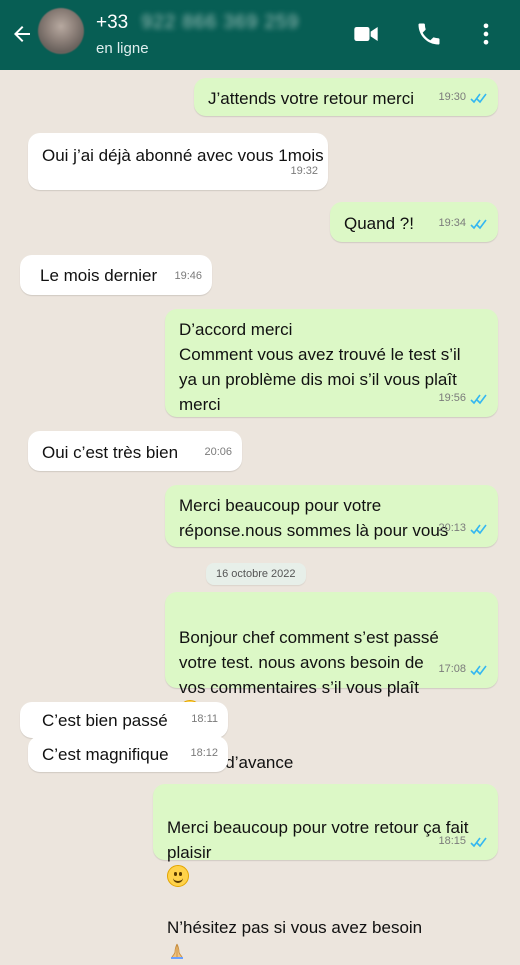 This screenshot has height=965, width=520. What do you see at coordinates (256, 574) in the screenshot?
I see `date-separator: 16 octobre 2022` at bounding box center [256, 574].